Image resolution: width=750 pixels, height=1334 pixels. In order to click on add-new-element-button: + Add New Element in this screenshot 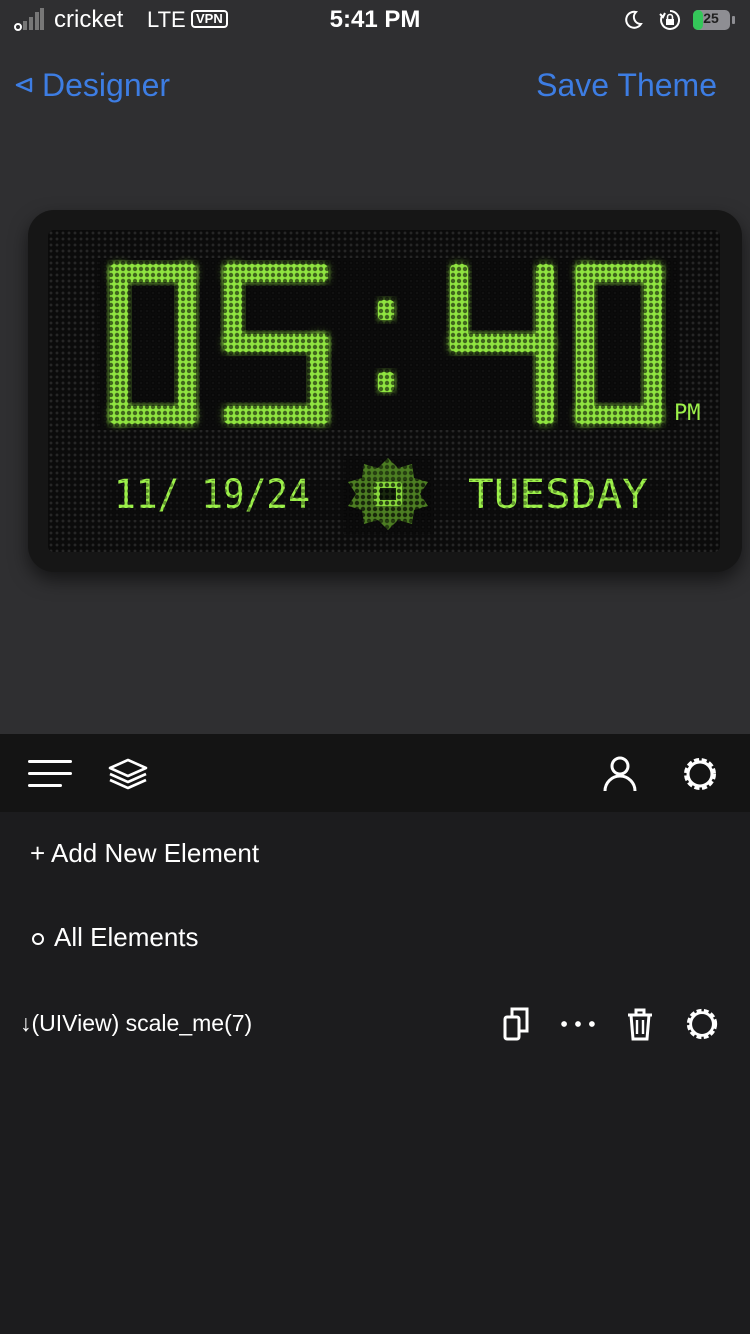, I will do `click(390, 853)`.